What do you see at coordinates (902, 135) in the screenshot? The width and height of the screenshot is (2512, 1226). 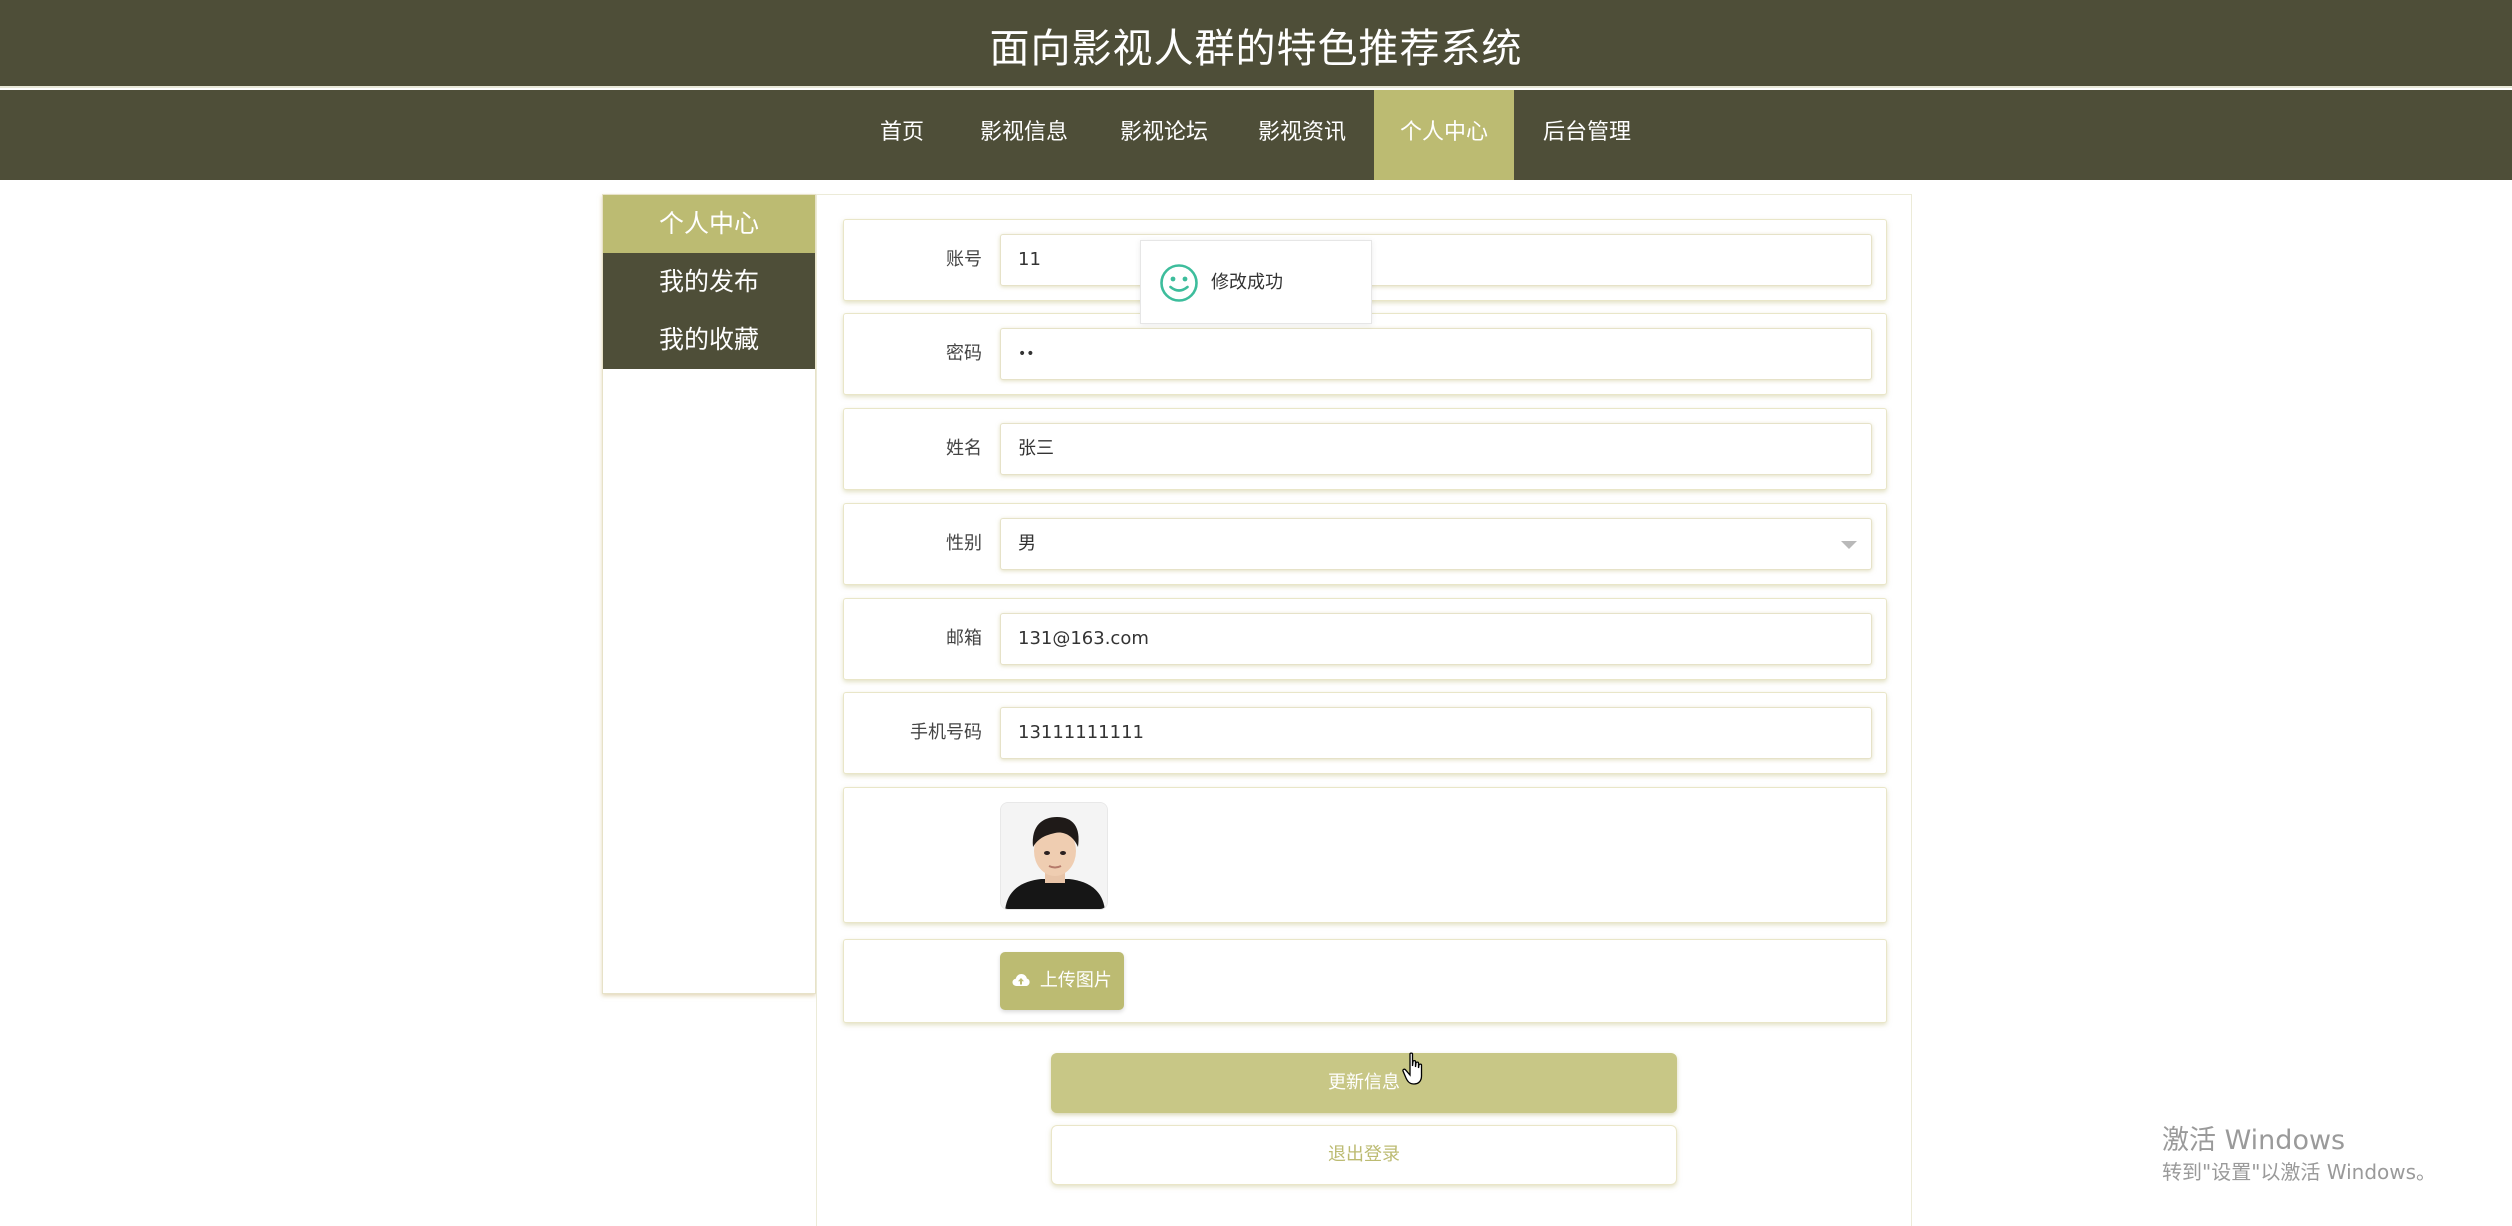 I see `nav-item-home: 首页` at bounding box center [902, 135].